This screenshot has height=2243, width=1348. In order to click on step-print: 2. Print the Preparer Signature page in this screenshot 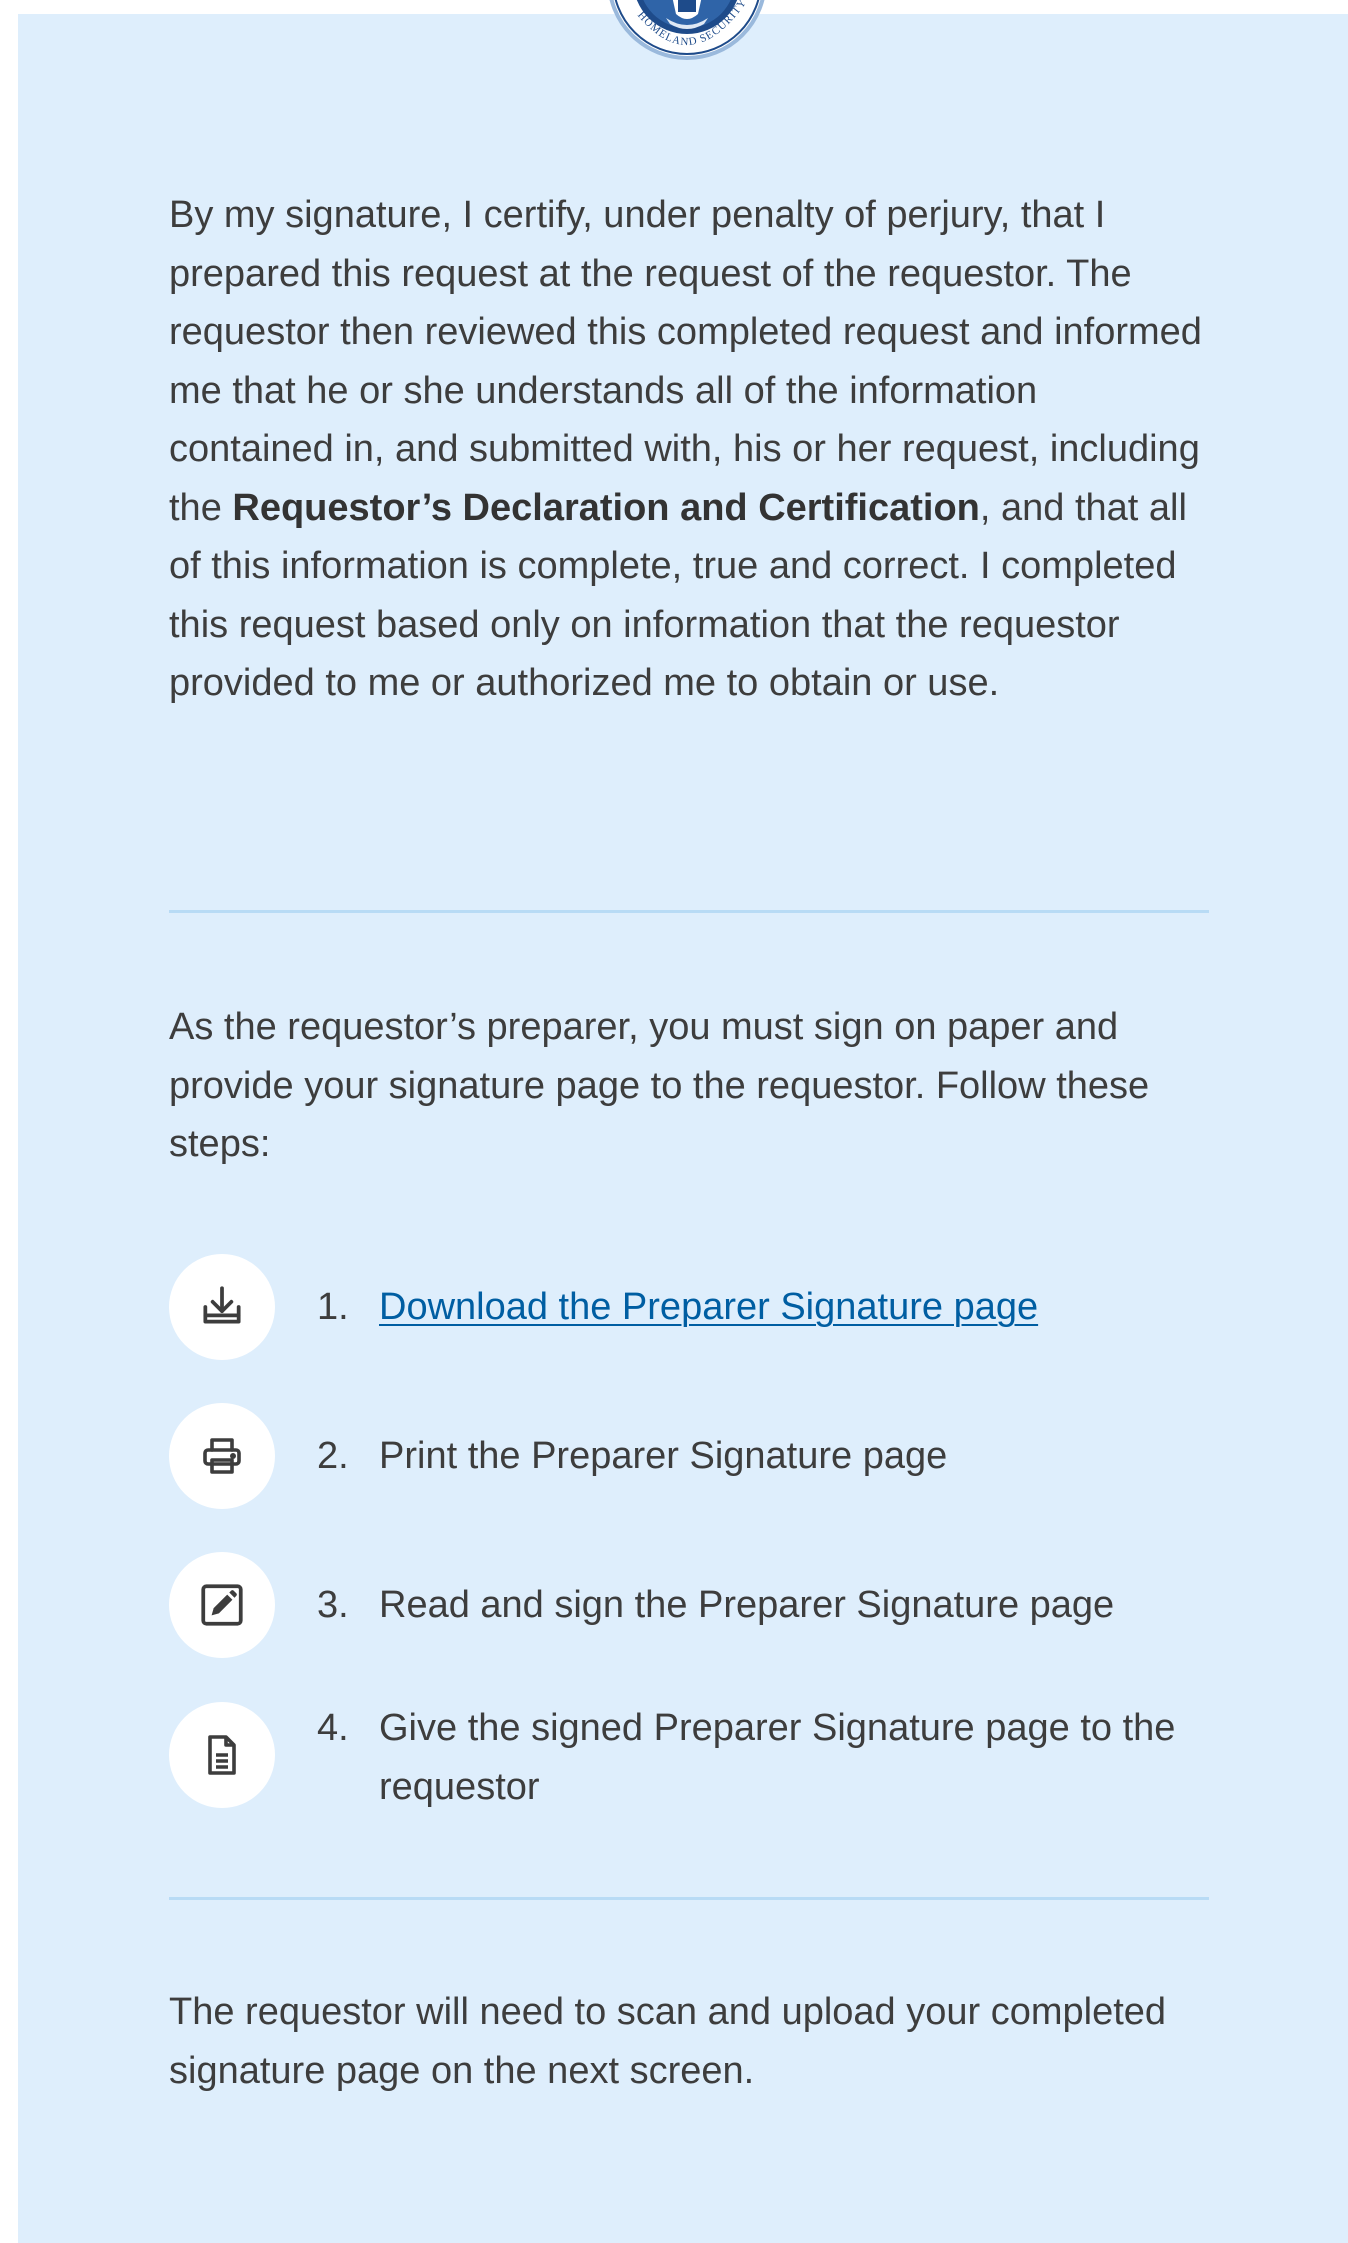, I will do `click(699, 1457)`.